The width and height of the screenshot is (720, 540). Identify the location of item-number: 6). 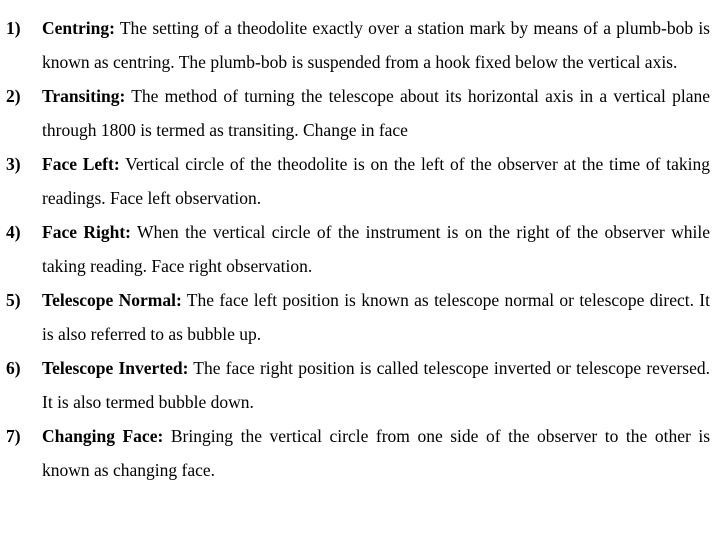
(13, 368).